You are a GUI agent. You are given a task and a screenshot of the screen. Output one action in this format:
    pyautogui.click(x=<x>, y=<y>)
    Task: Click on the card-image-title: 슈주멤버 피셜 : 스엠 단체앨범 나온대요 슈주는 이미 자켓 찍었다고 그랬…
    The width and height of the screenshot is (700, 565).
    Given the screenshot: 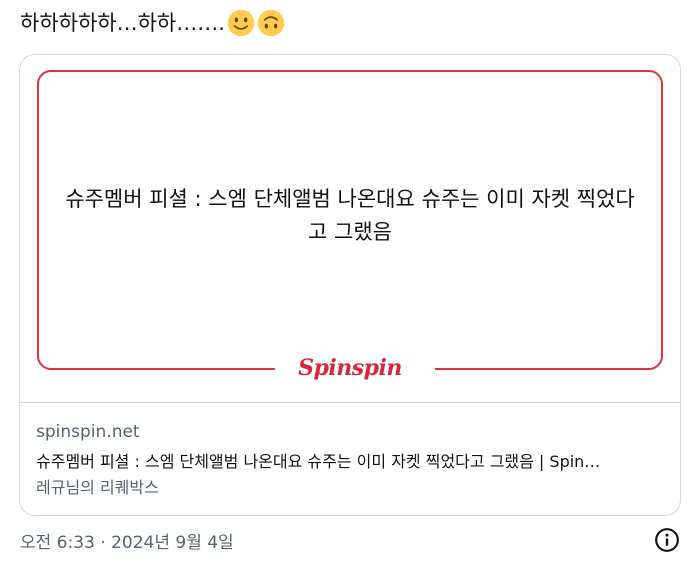 What is the action you would take?
    pyautogui.click(x=350, y=215)
    